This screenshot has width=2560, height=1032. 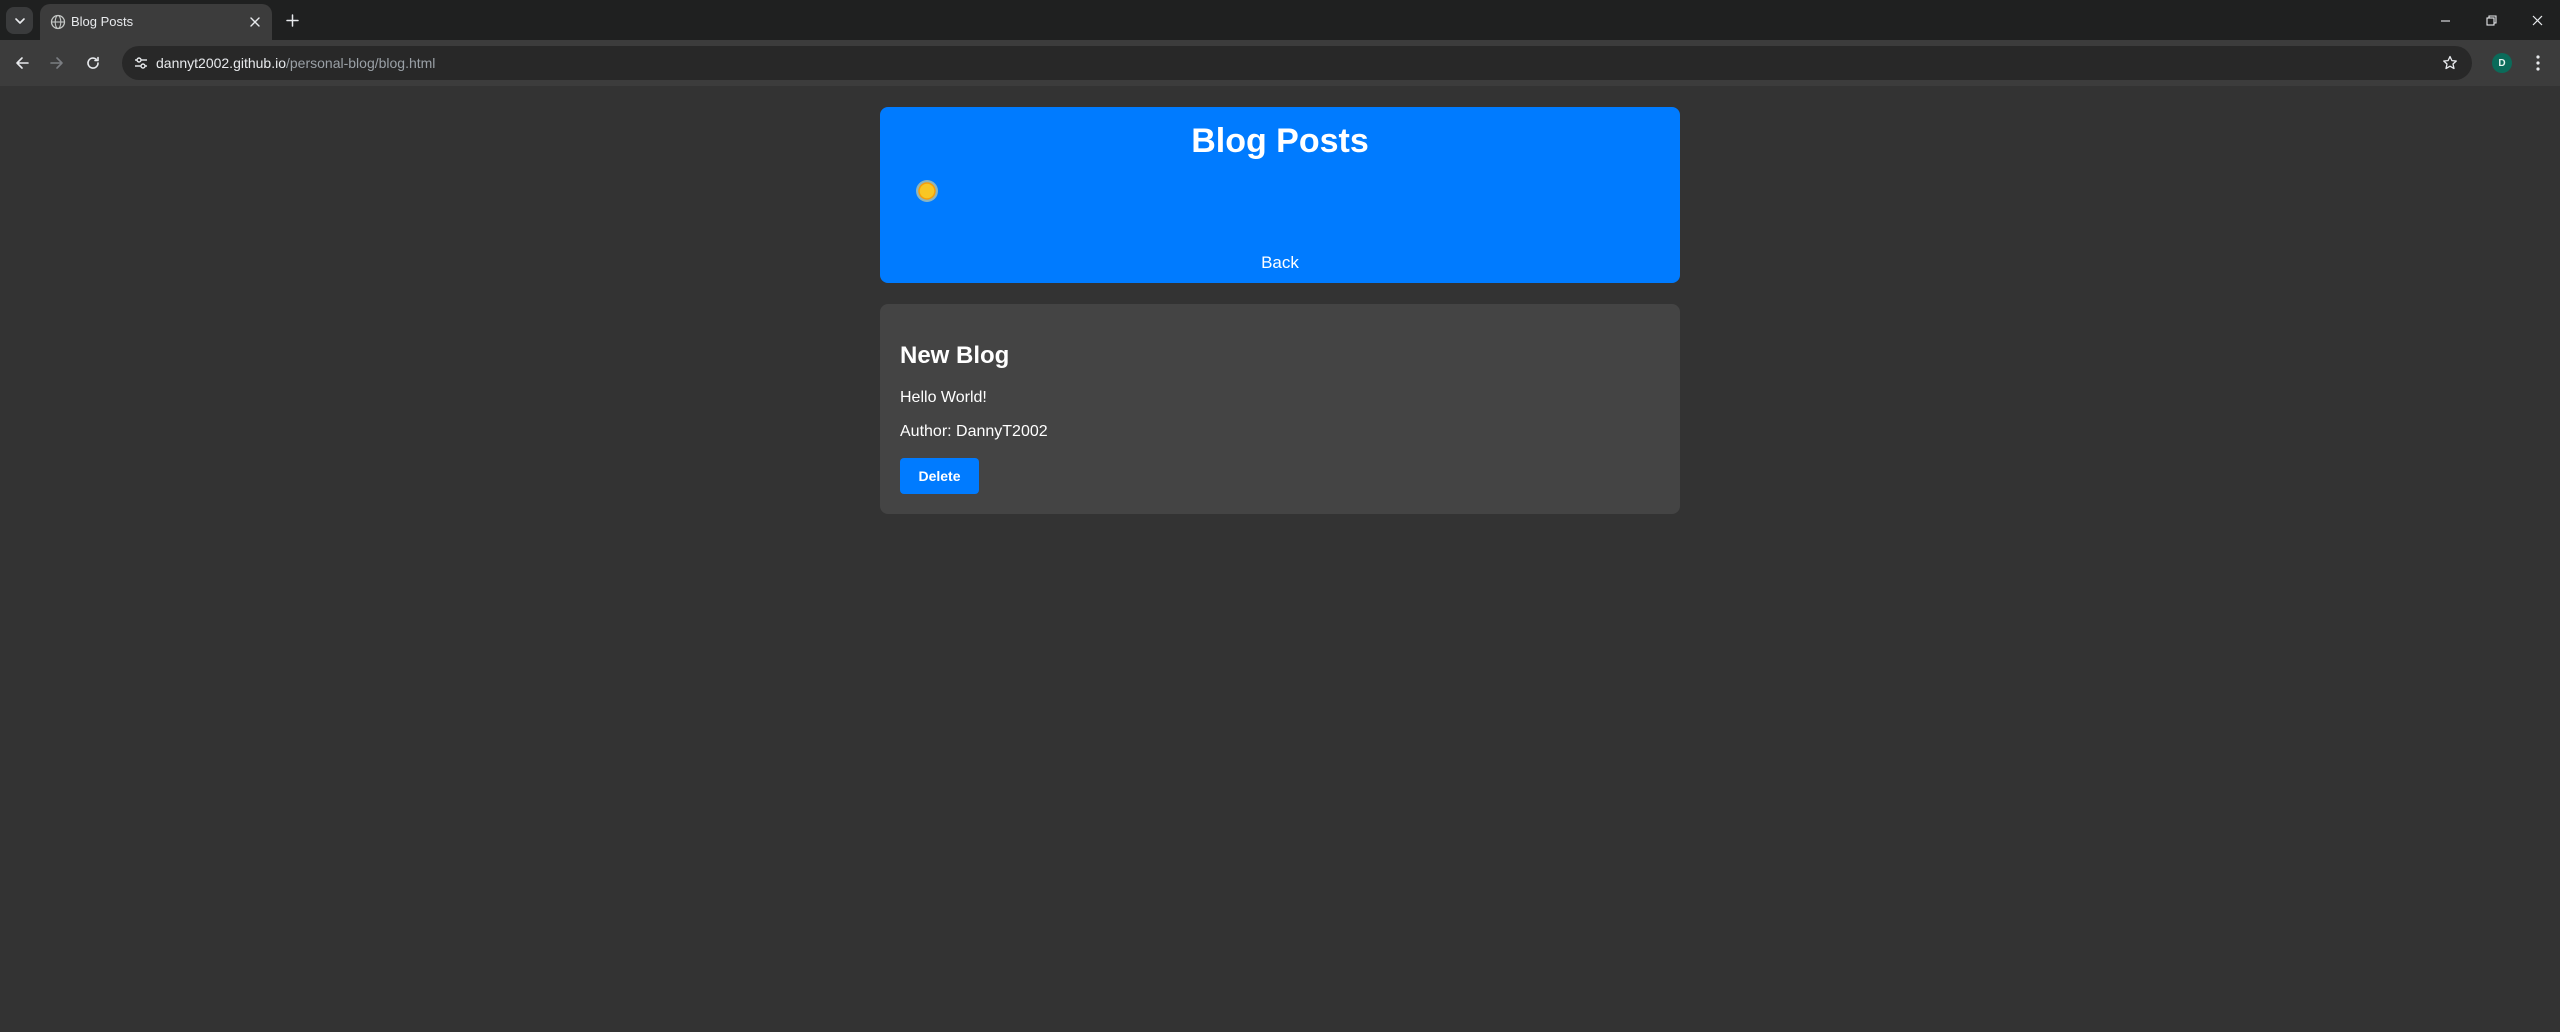 I want to click on arrow-right-icon, so click(x=56, y=63).